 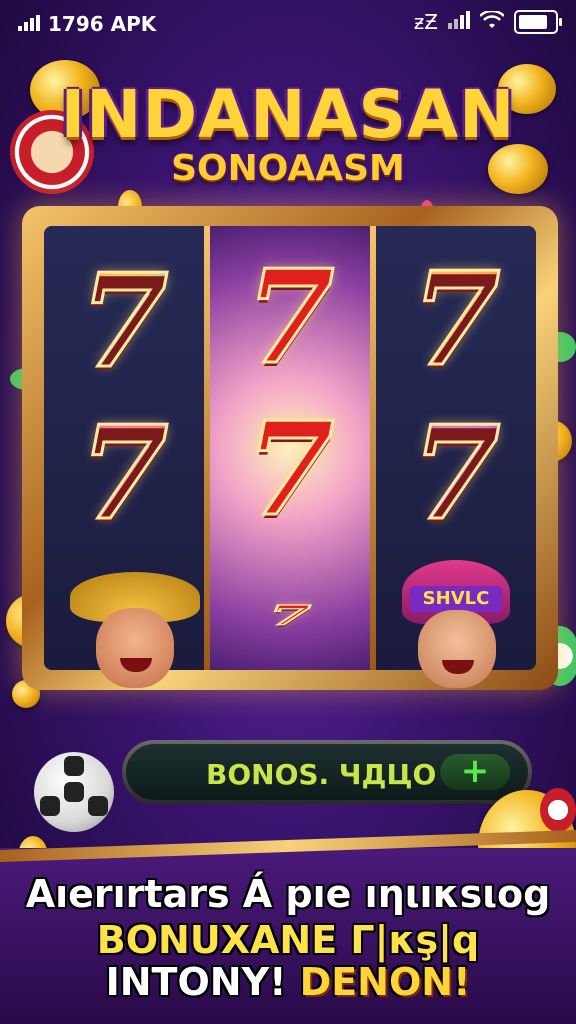 I want to click on promo-line-2: BONUXANE Γ|κş|q, so click(x=288, y=940).